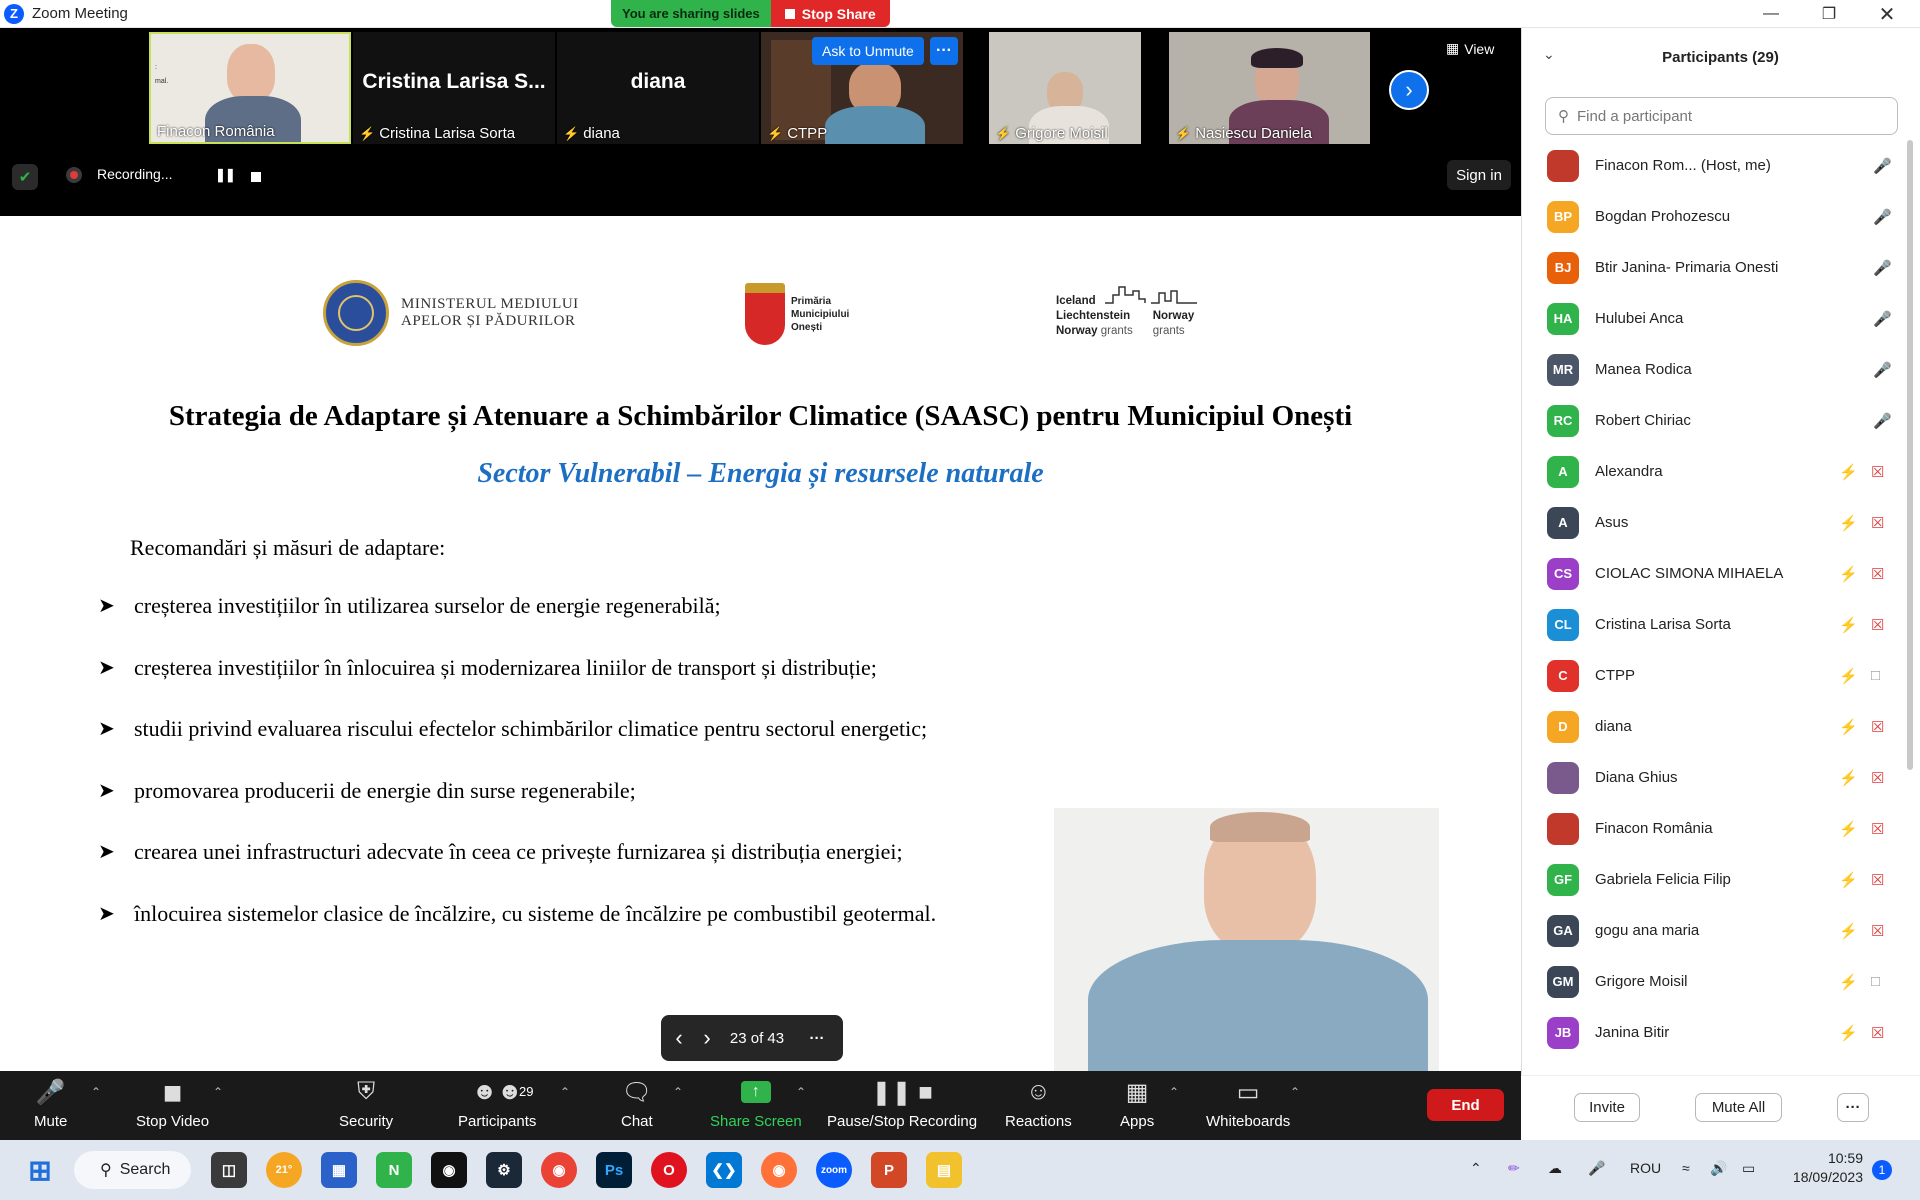  I want to click on apps-button: ▦ Apps, so click(1137, 1104).